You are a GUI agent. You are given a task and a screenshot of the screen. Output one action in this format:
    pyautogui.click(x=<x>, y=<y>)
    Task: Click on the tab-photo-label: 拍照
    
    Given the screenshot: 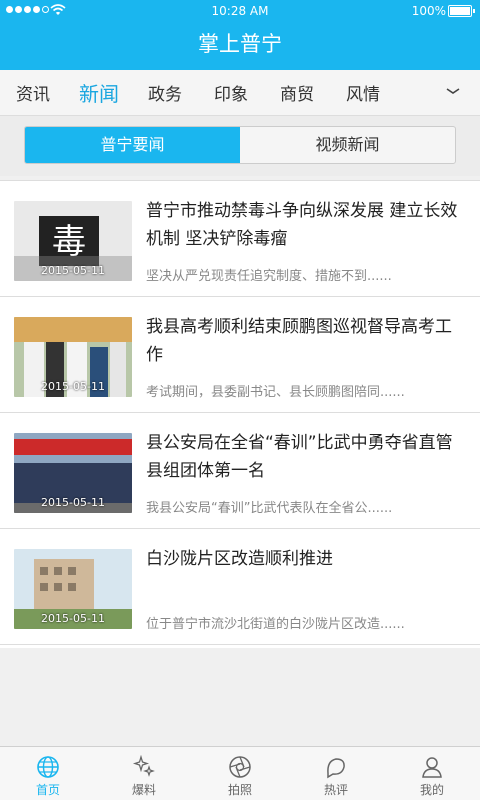 What is the action you would take?
    pyautogui.click(x=239, y=790)
    